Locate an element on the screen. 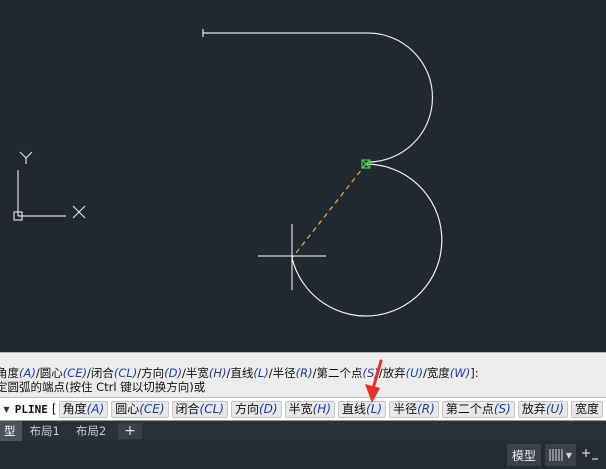 This screenshot has height=469, width=606. history-text: 角度 is located at coordinates (9, 373).